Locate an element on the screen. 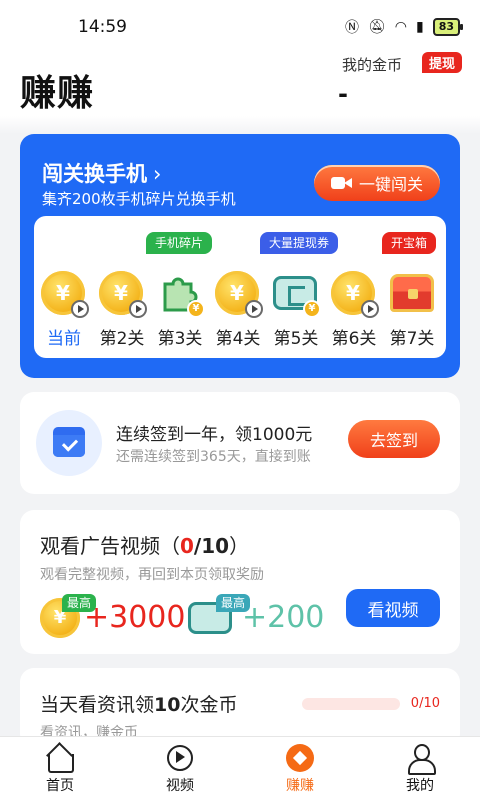  tab-profile: 我的 is located at coordinates (420, 769).